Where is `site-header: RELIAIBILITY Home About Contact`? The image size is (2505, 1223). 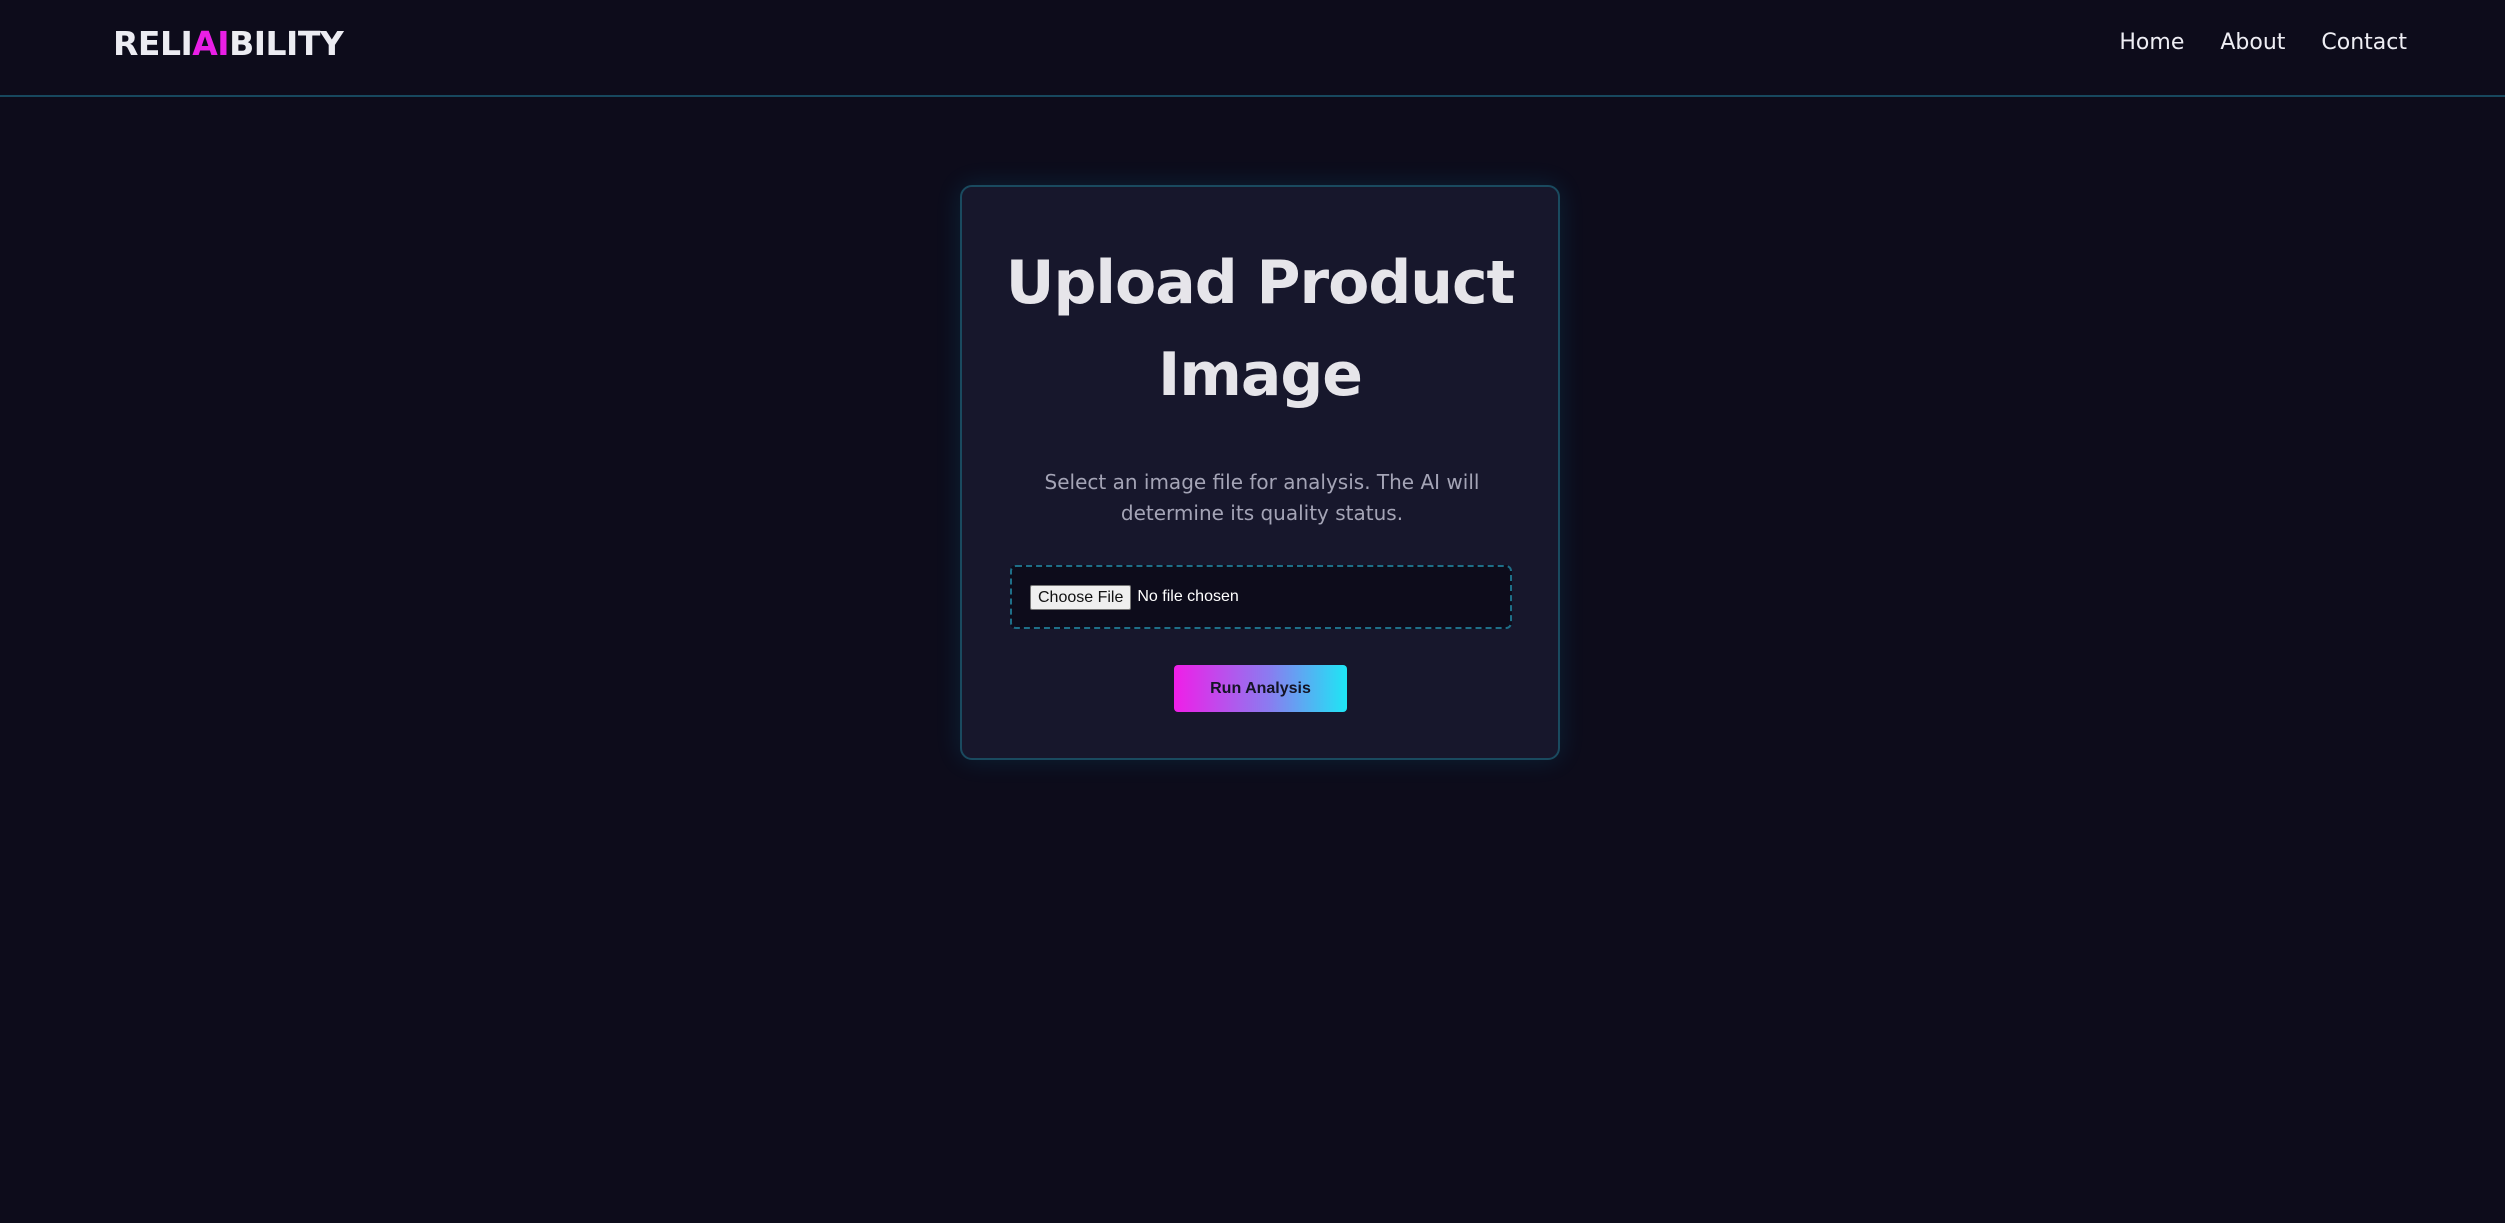 site-header: RELIAIBILITY Home About Contact is located at coordinates (1252, 48).